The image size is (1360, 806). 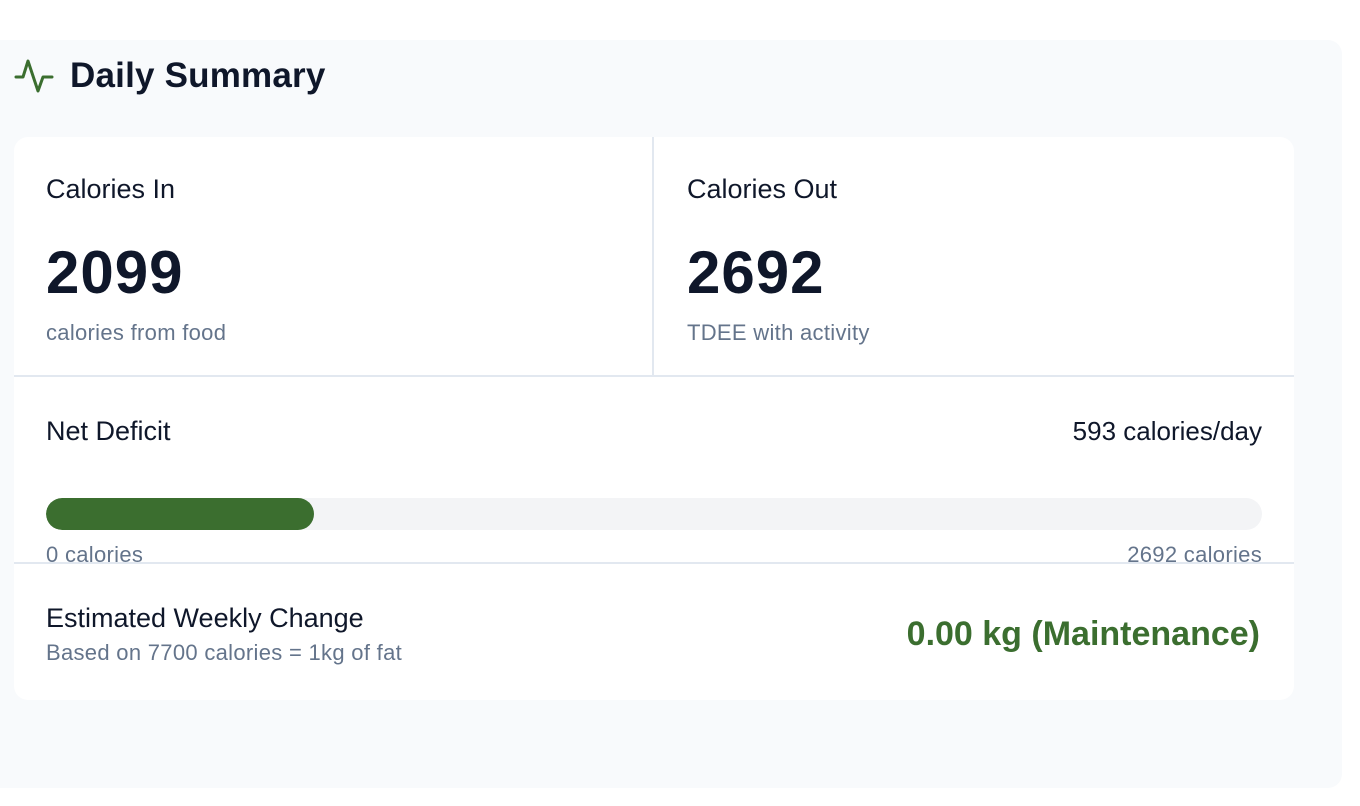 What do you see at coordinates (1167, 430) in the screenshot?
I see `net-deficit-rate: 593 calories/day` at bounding box center [1167, 430].